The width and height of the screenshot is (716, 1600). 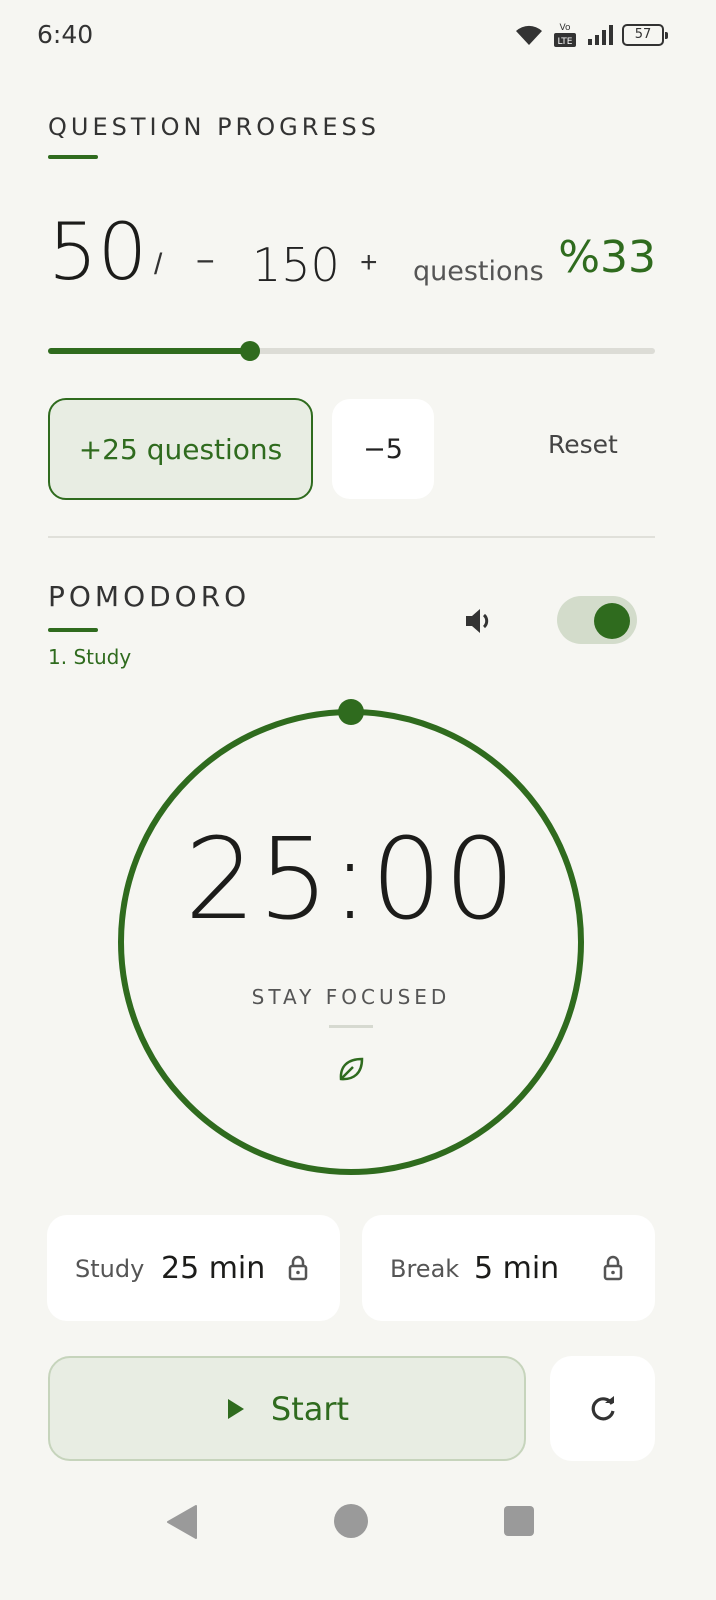 What do you see at coordinates (310, 1408) in the screenshot?
I see `start-label: Start` at bounding box center [310, 1408].